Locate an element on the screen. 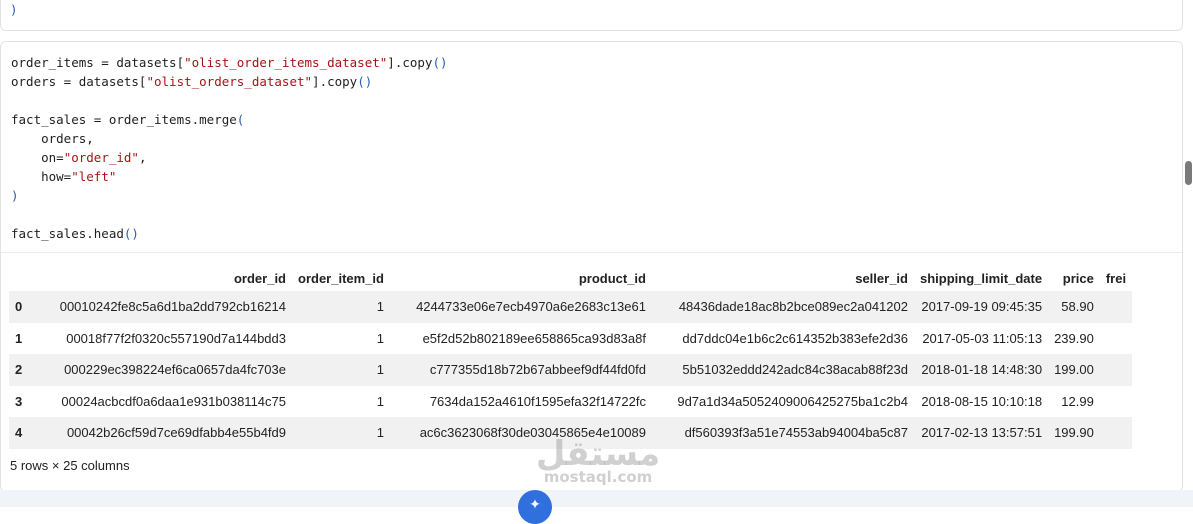 This screenshot has width=1193, height=524. column-header: frei is located at coordinates (1116, 278).